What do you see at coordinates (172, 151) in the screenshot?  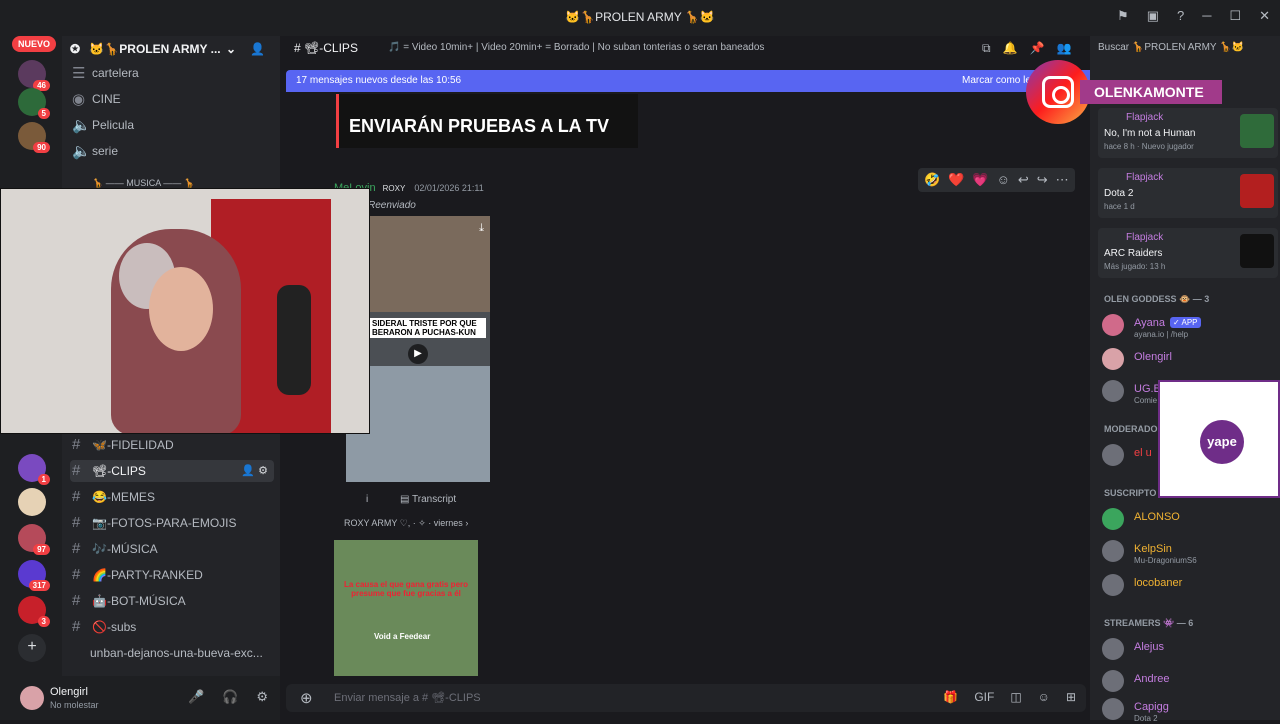 I see `channel-serie: 🔈 serie` at bounding box center [172, 151].